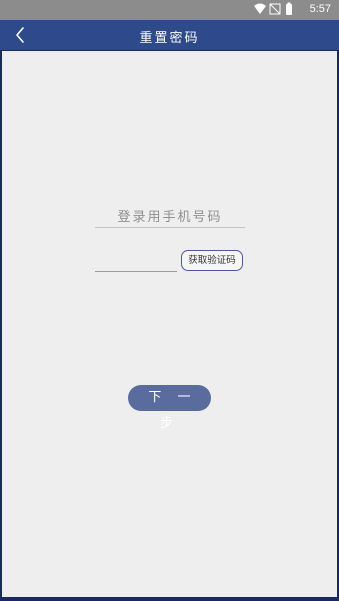 Image resolution: width=339 pixels, height=601 pixels. Describe the element at coordinates (169, 10) in the screenshot. I see `status-bar: 5:57` at that location.